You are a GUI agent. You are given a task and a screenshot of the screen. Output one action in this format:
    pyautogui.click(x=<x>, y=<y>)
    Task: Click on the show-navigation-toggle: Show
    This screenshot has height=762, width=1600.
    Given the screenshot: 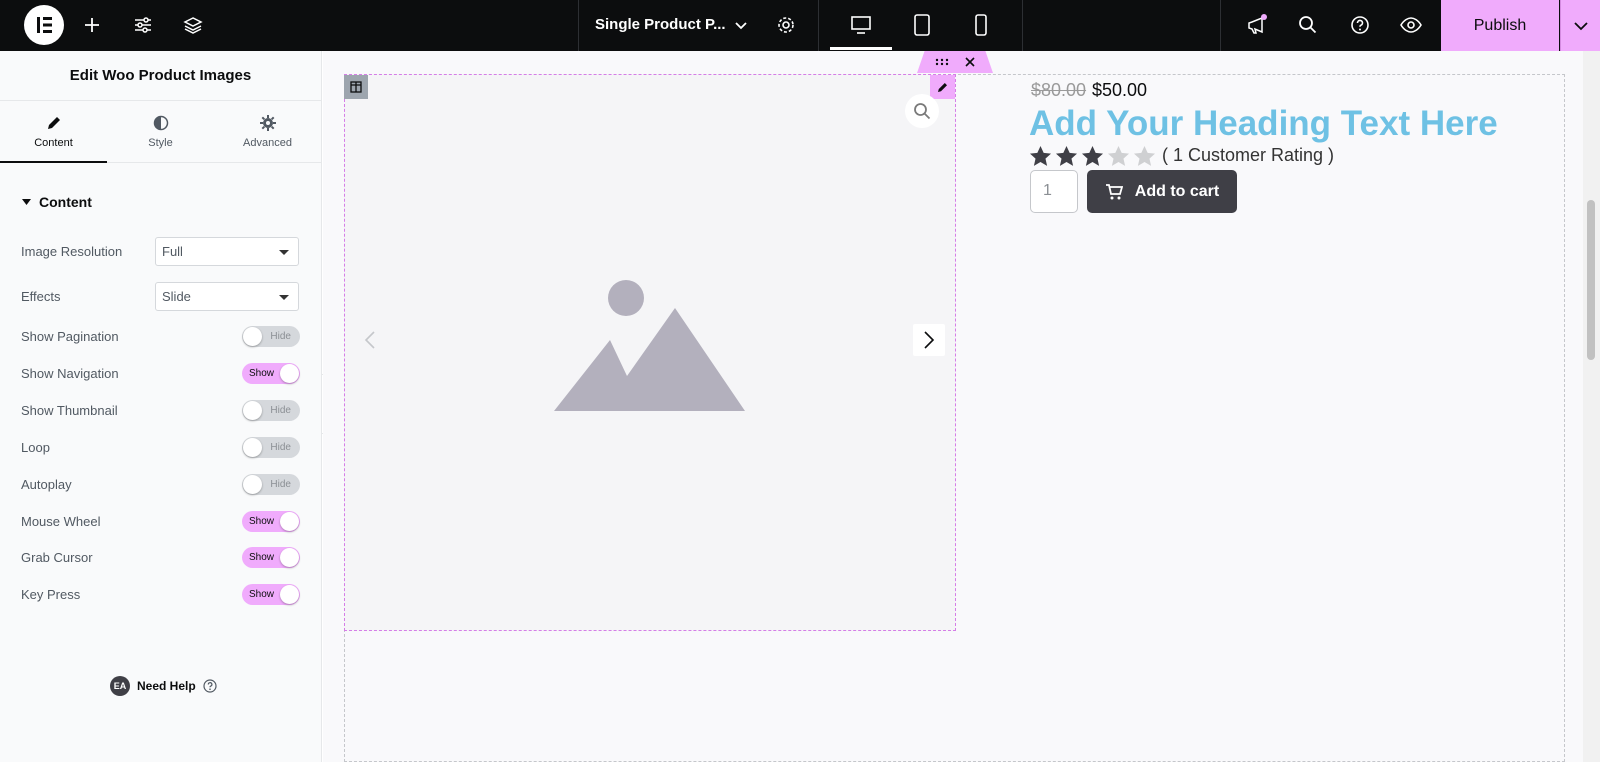 What is the action you would take?
    pyautogui.click(x=271, y=373)
    